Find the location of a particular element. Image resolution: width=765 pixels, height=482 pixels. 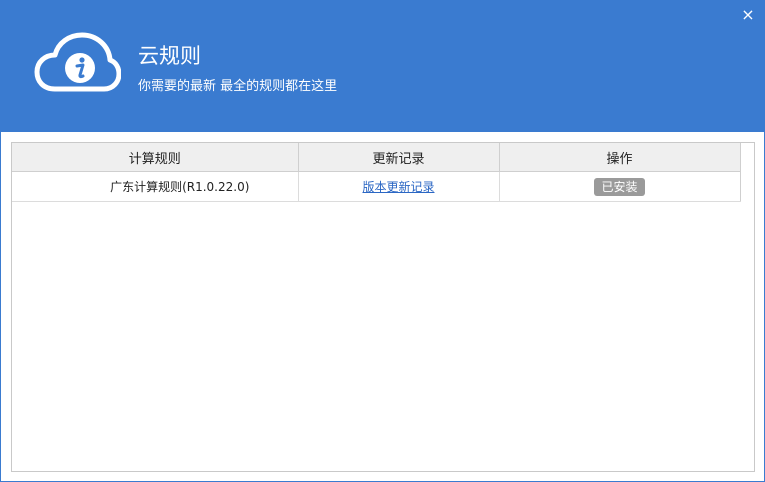

cloud-info-icon is located at coordinates (77, 62).